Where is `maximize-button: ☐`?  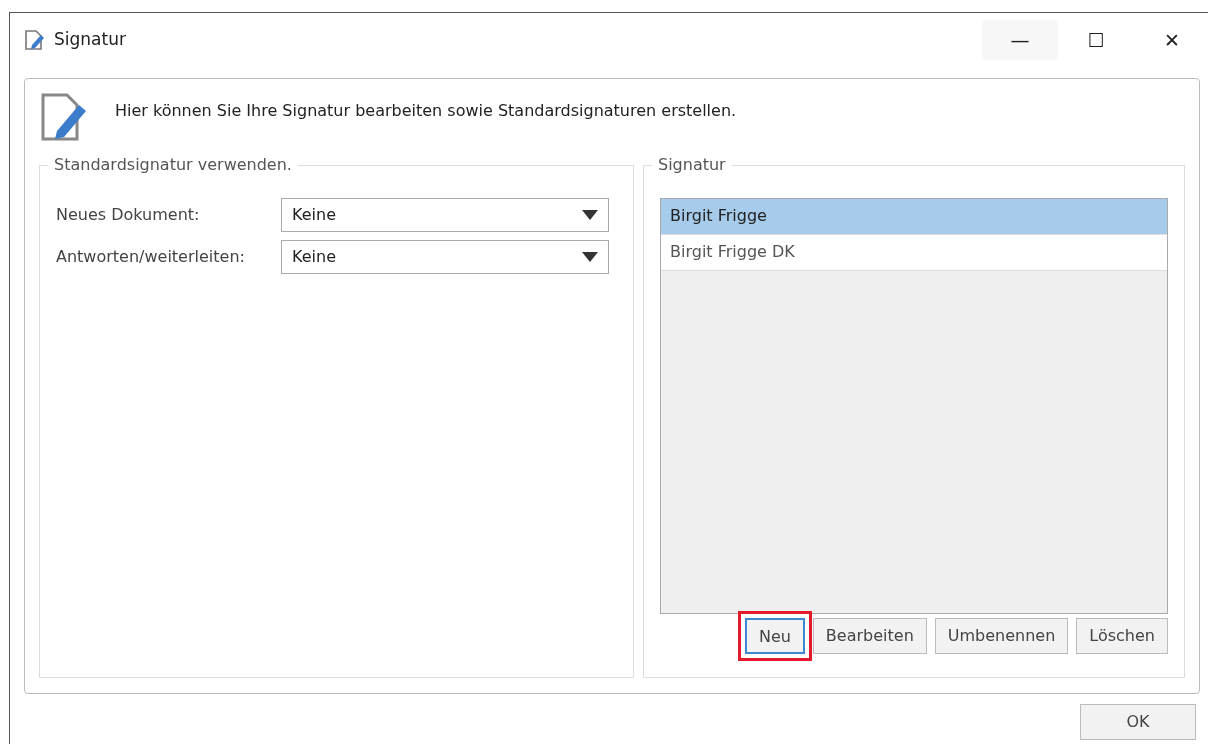 maximize-button: ☐ is located at coordinates (1096, 40).